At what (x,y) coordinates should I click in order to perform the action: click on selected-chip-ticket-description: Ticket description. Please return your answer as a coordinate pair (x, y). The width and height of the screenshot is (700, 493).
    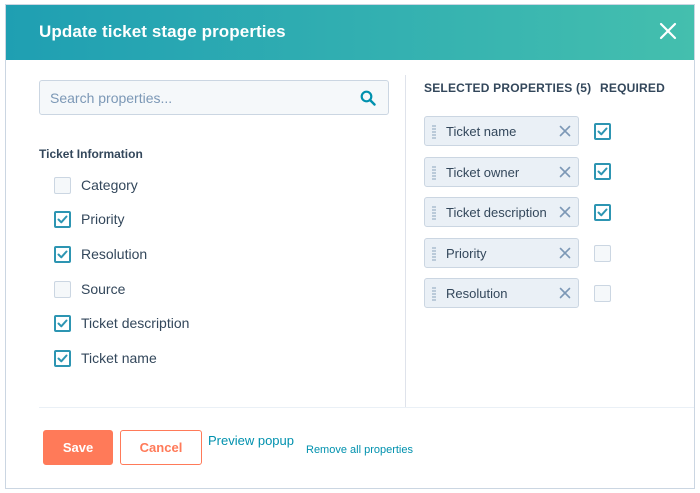
    Looking at the image, I should click on (501, 212).